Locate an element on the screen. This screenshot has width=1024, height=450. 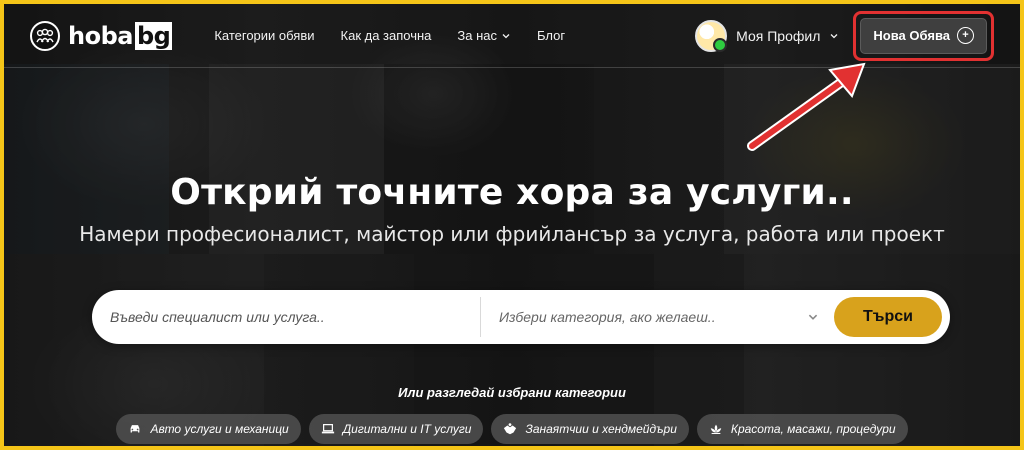
category-pill-label: Занаятчии и хендмейдъри is located at coordinates (601, 429).